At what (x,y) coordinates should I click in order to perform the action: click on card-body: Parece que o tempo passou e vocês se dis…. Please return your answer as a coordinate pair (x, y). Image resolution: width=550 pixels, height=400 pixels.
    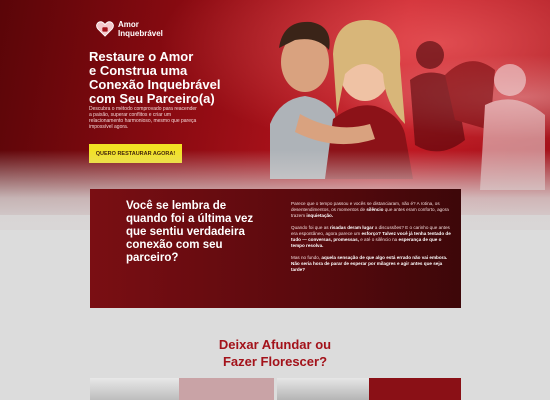
    Looking at the image, I should click on (371, 240).